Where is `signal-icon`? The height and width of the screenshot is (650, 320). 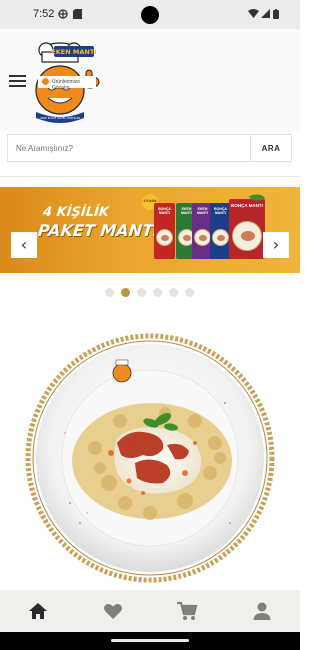
signal-icon is located at coordinates (265, 13).